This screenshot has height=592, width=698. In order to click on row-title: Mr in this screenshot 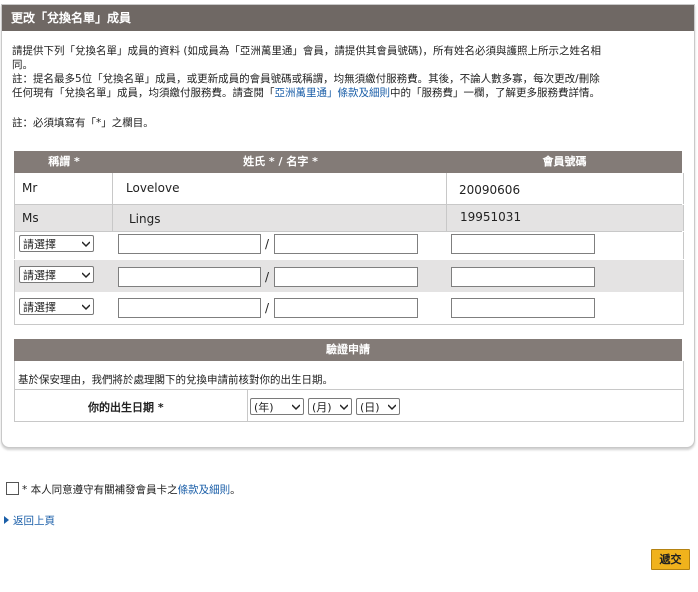, I will do `click(30, 188)`.